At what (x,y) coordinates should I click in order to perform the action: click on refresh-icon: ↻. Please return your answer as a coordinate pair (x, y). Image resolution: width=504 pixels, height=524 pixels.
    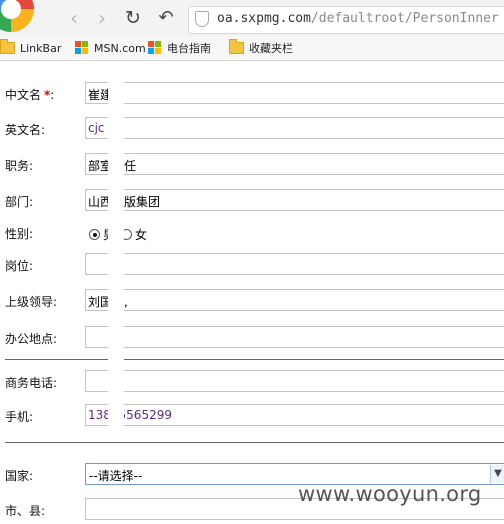
    Looking at the image, I should click on (133, 18).